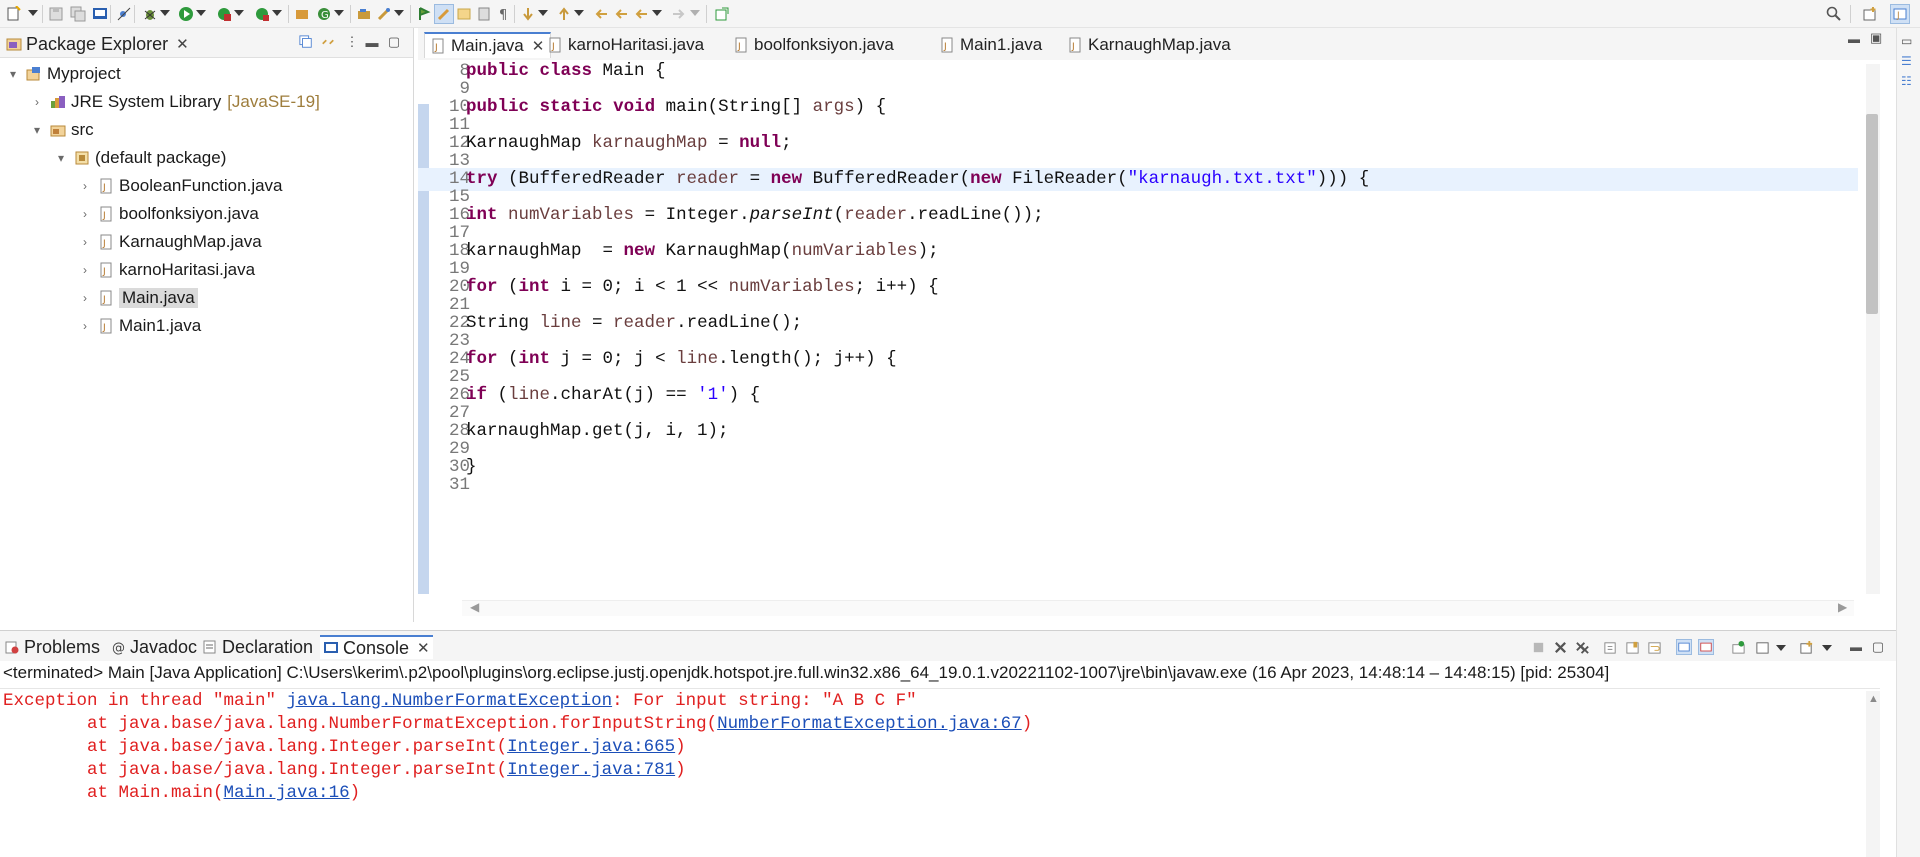  Describe the element at coordinates (1158, 608) in the screenshot. I see `editor-horizontal-scrollbar` at that location.